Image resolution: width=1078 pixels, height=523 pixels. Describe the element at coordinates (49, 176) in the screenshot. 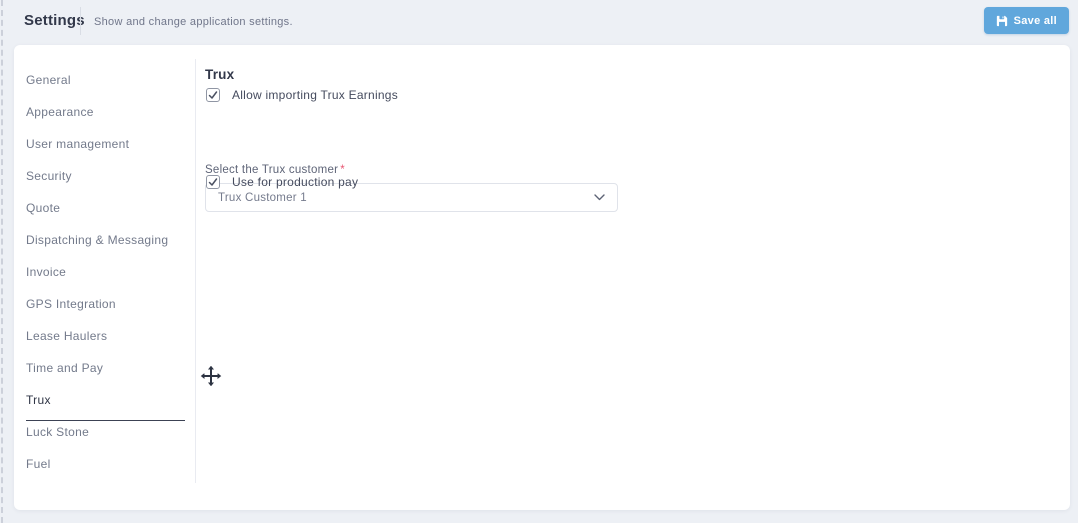

I see `sidebar-item-label: Security` at that location.